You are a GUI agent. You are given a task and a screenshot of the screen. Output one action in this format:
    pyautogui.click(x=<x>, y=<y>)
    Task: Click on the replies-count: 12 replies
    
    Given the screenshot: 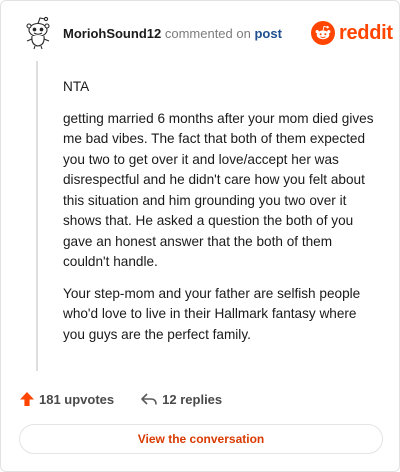 What is the action you would take?
    pyautogui.click(x=181, y=399)
    